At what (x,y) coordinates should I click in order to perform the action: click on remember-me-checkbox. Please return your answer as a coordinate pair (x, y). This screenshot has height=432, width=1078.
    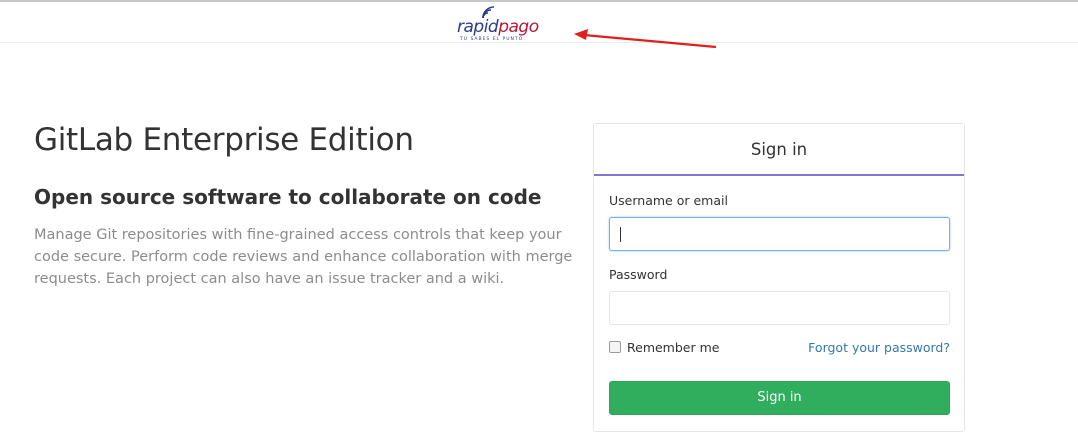
    Looking at the image, I should click on (615, 347).